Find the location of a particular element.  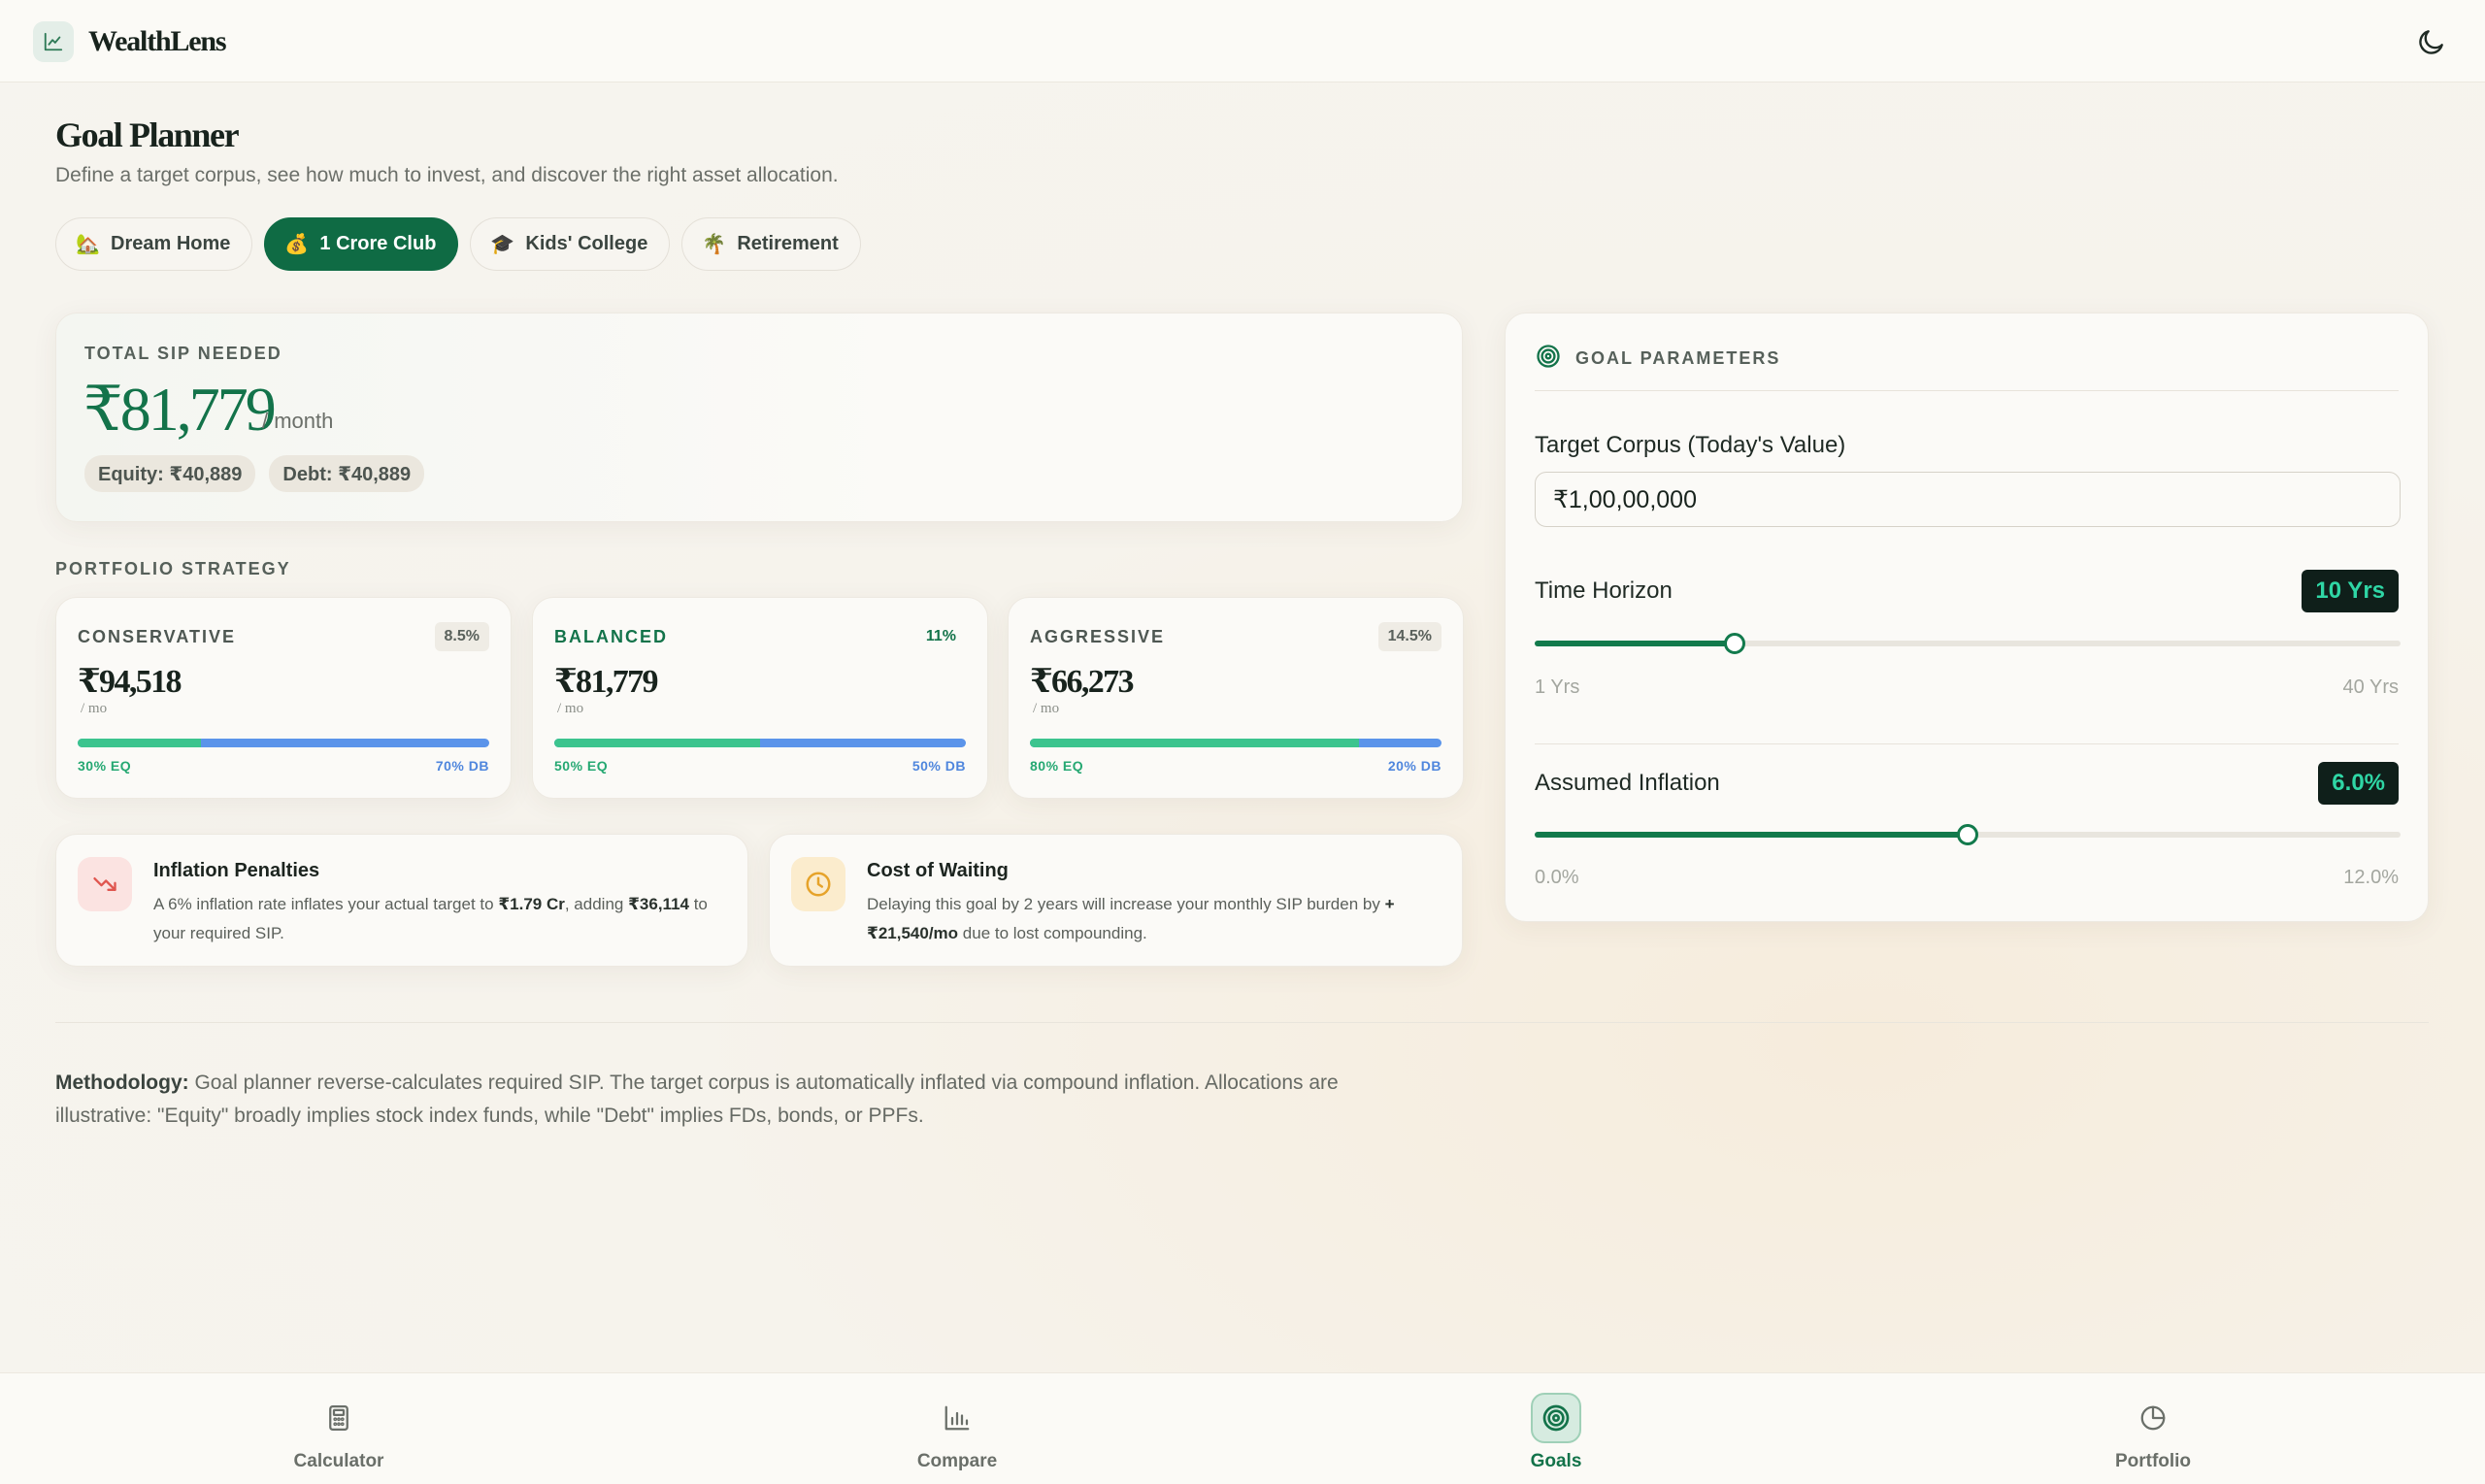

palm-tree-icon: 🌴 is located at coordinates (715, 244).